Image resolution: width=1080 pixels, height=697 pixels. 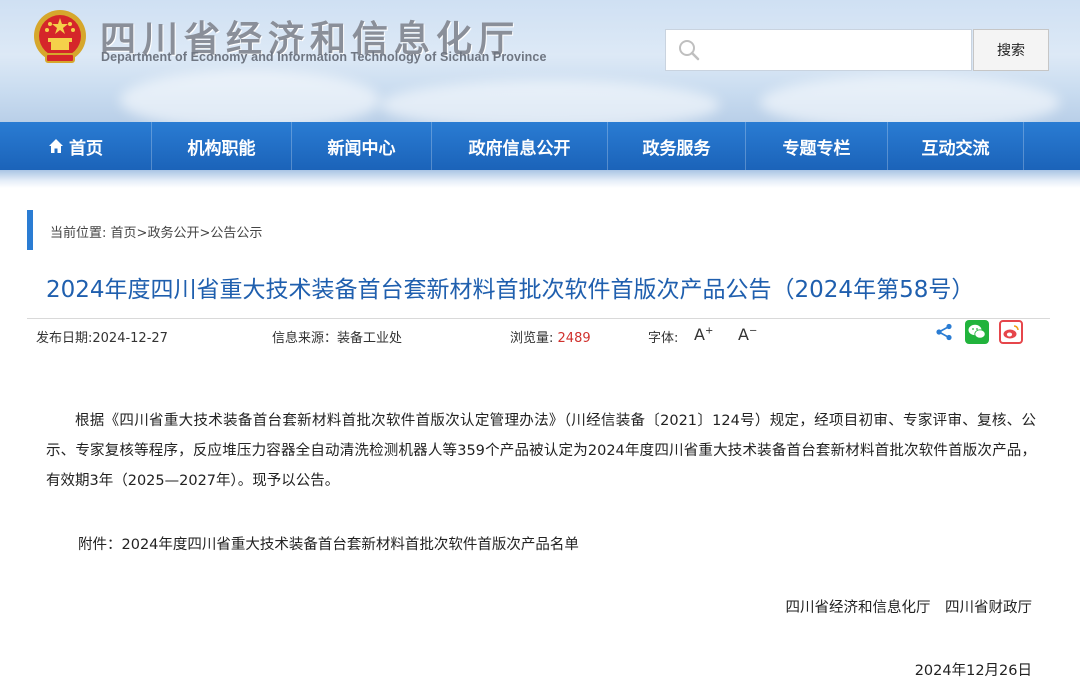 I want to click on weibo-share-icon, so click(x=1011, y=332).